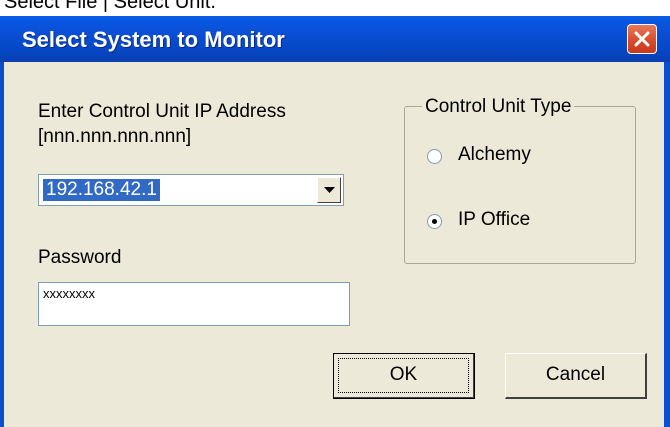 This screenshot has width=670, height=427. What do you see at coordinates (110, 6) in the screenshot?
I see `background-caption-text: Select File | Select Unit.` at bounding box center [110, 6].